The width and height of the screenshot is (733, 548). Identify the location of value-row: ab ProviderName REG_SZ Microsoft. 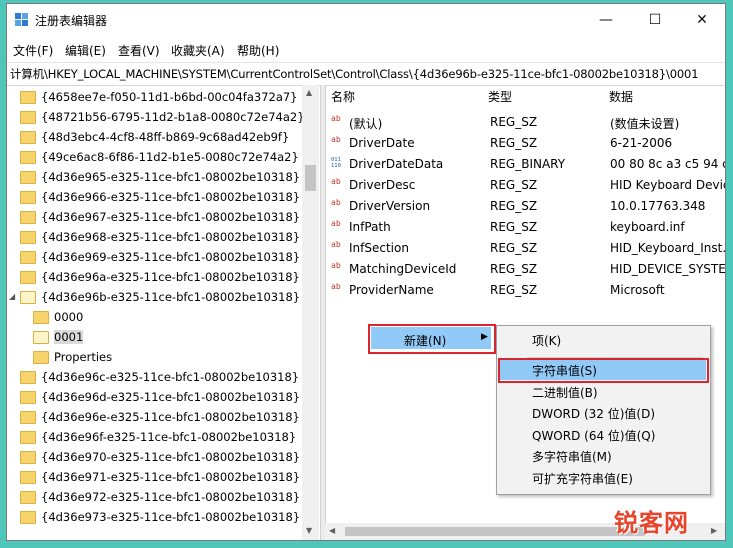
(525, 290).